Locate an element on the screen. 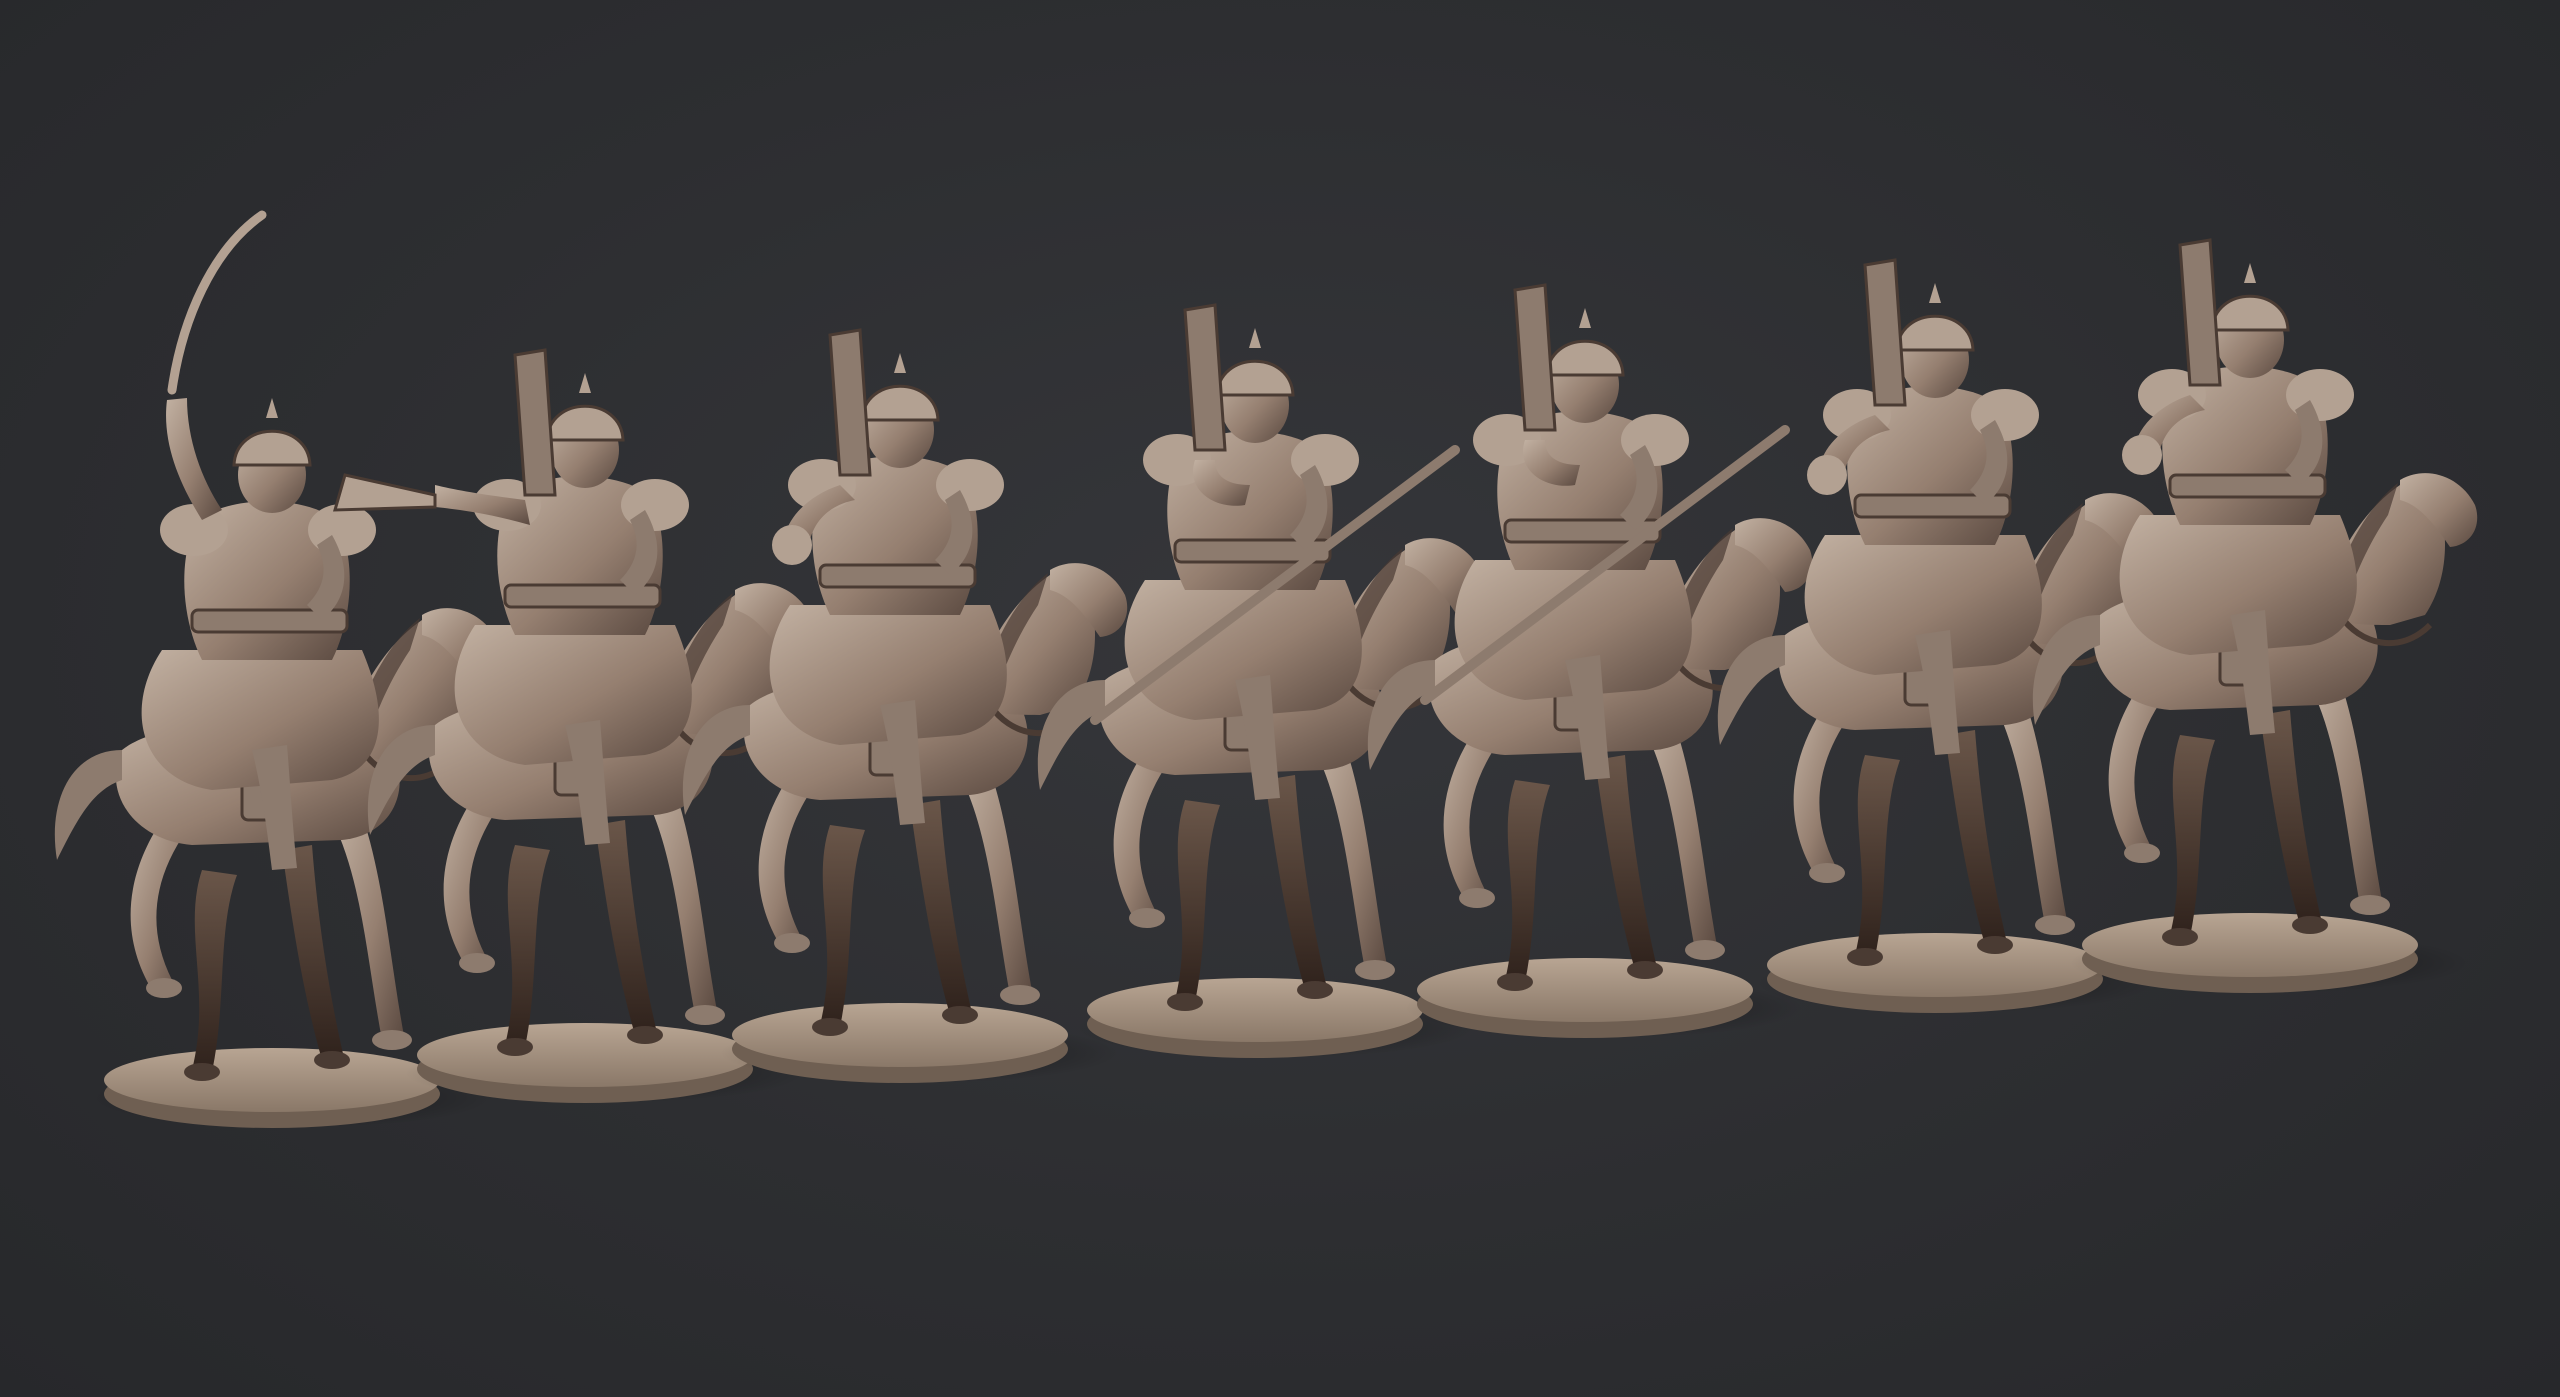 Image resolution: width=2560 pixels, height=1397 pixels. sabre is located at coordinates (217, 302).